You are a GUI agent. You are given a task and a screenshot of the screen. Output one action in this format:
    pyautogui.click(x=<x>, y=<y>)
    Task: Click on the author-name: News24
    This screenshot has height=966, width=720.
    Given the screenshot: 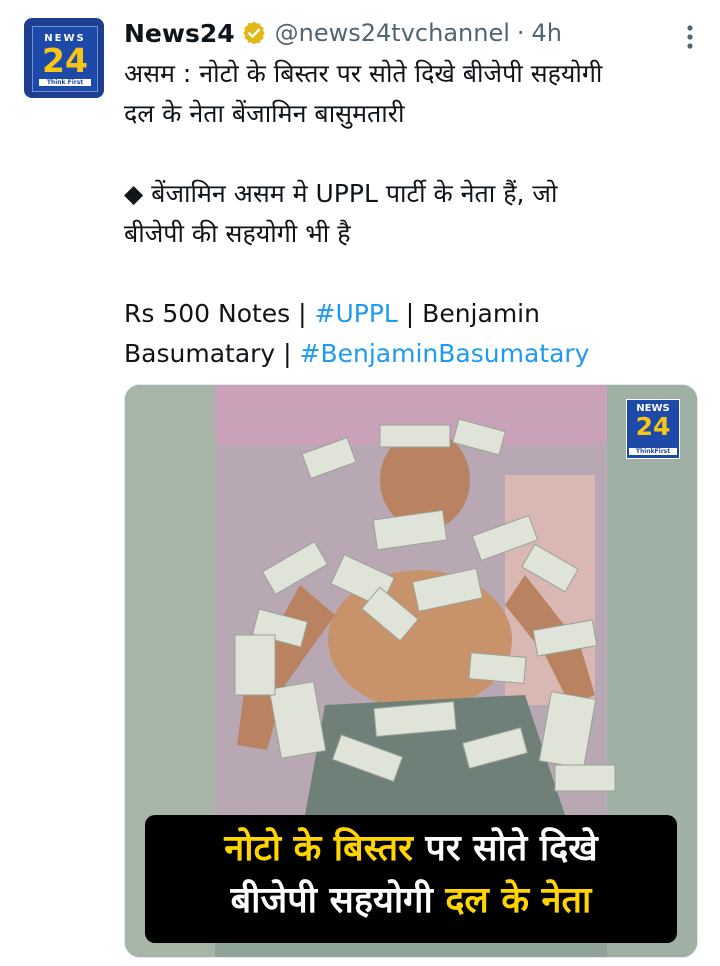 What is the action you would take?
    pyautogui.click(x=179, y=33)
    